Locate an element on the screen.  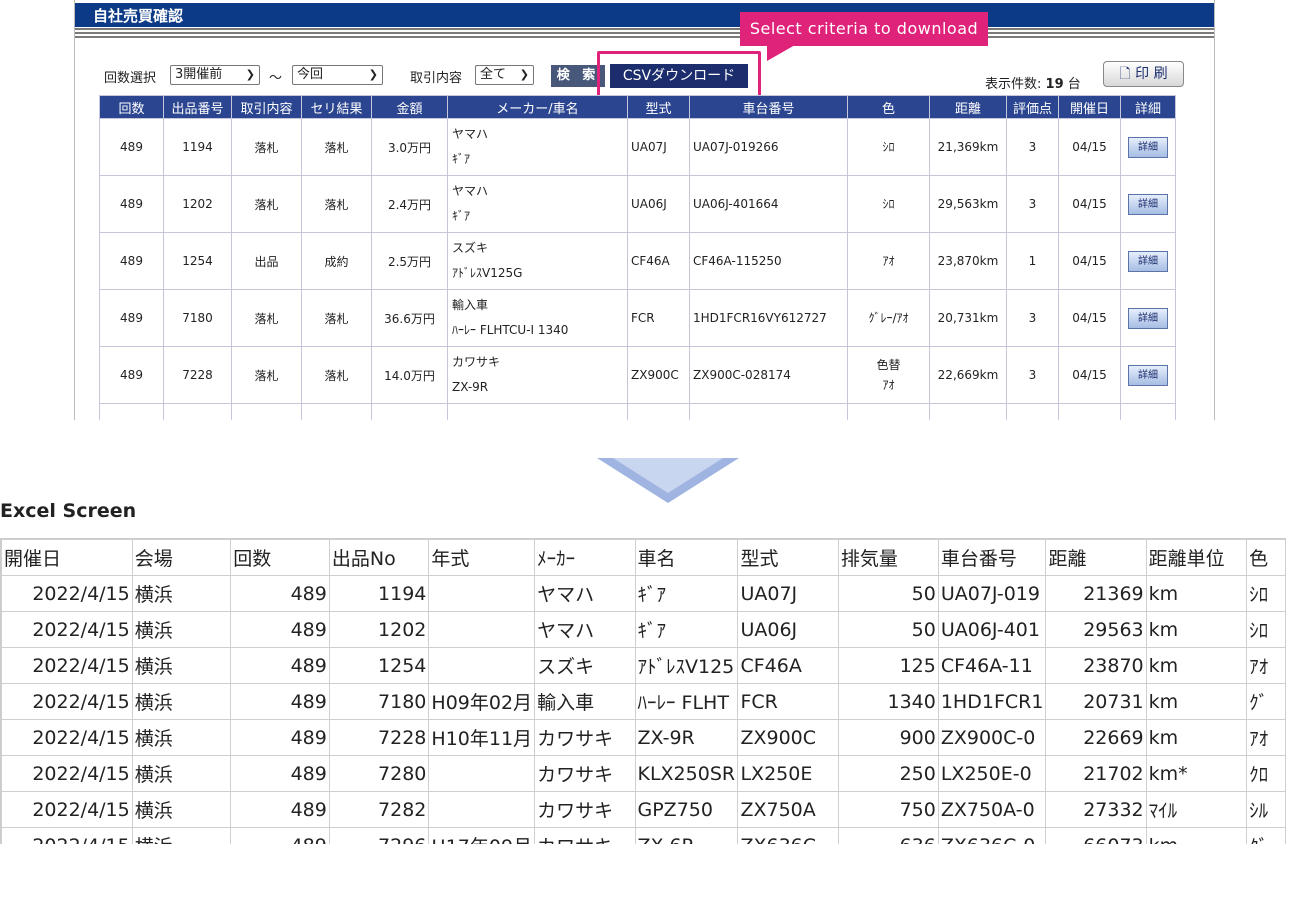
excel-cell: ZX636C is located at coordinates (788, 835).